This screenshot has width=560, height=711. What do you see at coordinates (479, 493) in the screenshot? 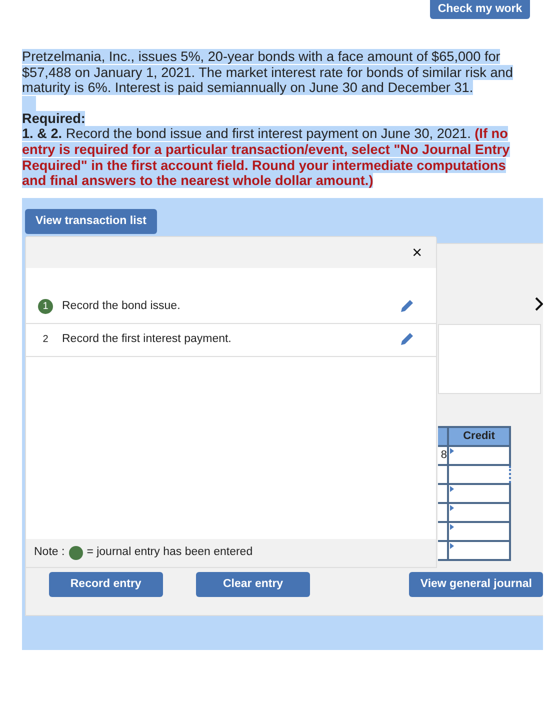
I see `credit-field` at bounding box center [479, 493].